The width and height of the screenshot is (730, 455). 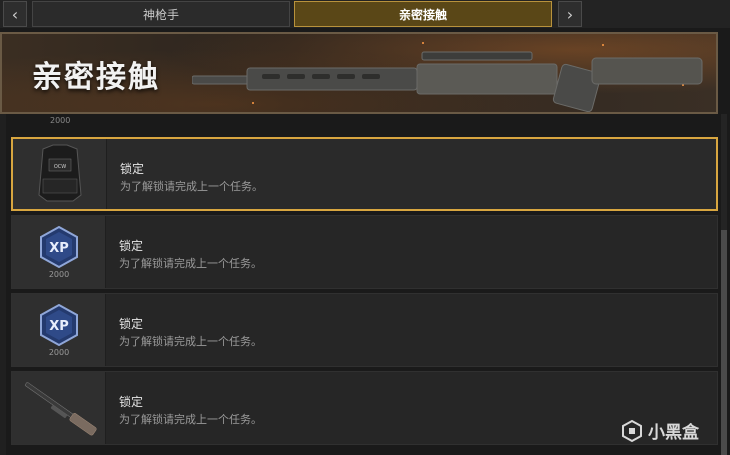 I want to click on watermark-text: 小黑盒, so click(x=673, y=433).